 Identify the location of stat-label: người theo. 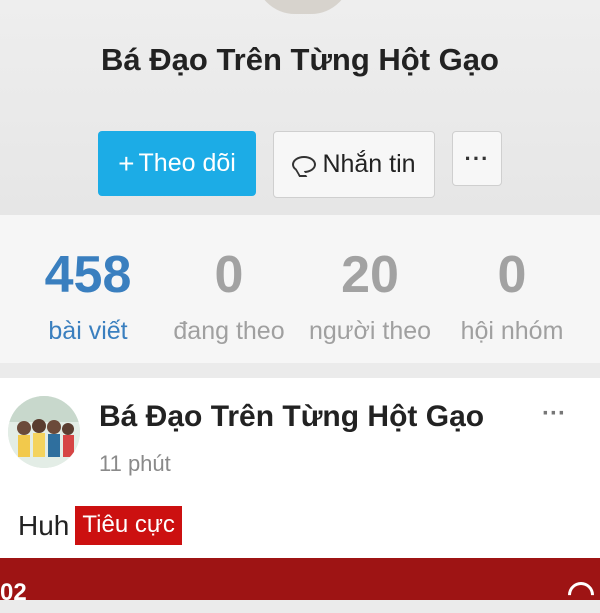
(370, 331).